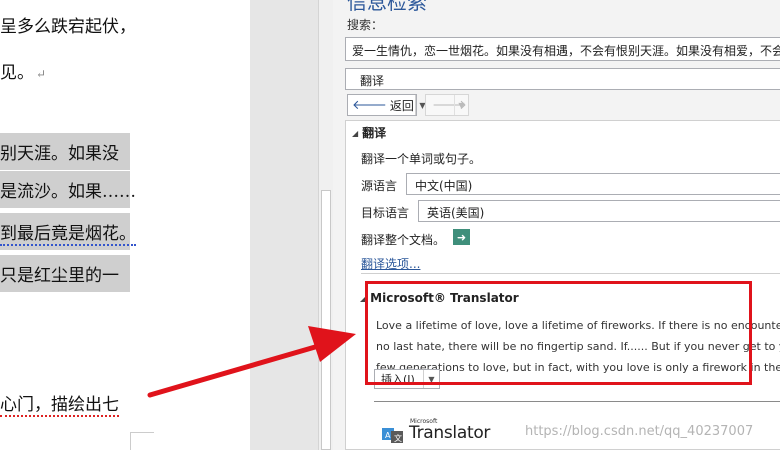 The width and height of the screenshot is (780, 450). What do you see at coordinates (369, 105) in the screenshot?
I see `arrow-left-icon: 🡐` at bounding box center [369, 105].